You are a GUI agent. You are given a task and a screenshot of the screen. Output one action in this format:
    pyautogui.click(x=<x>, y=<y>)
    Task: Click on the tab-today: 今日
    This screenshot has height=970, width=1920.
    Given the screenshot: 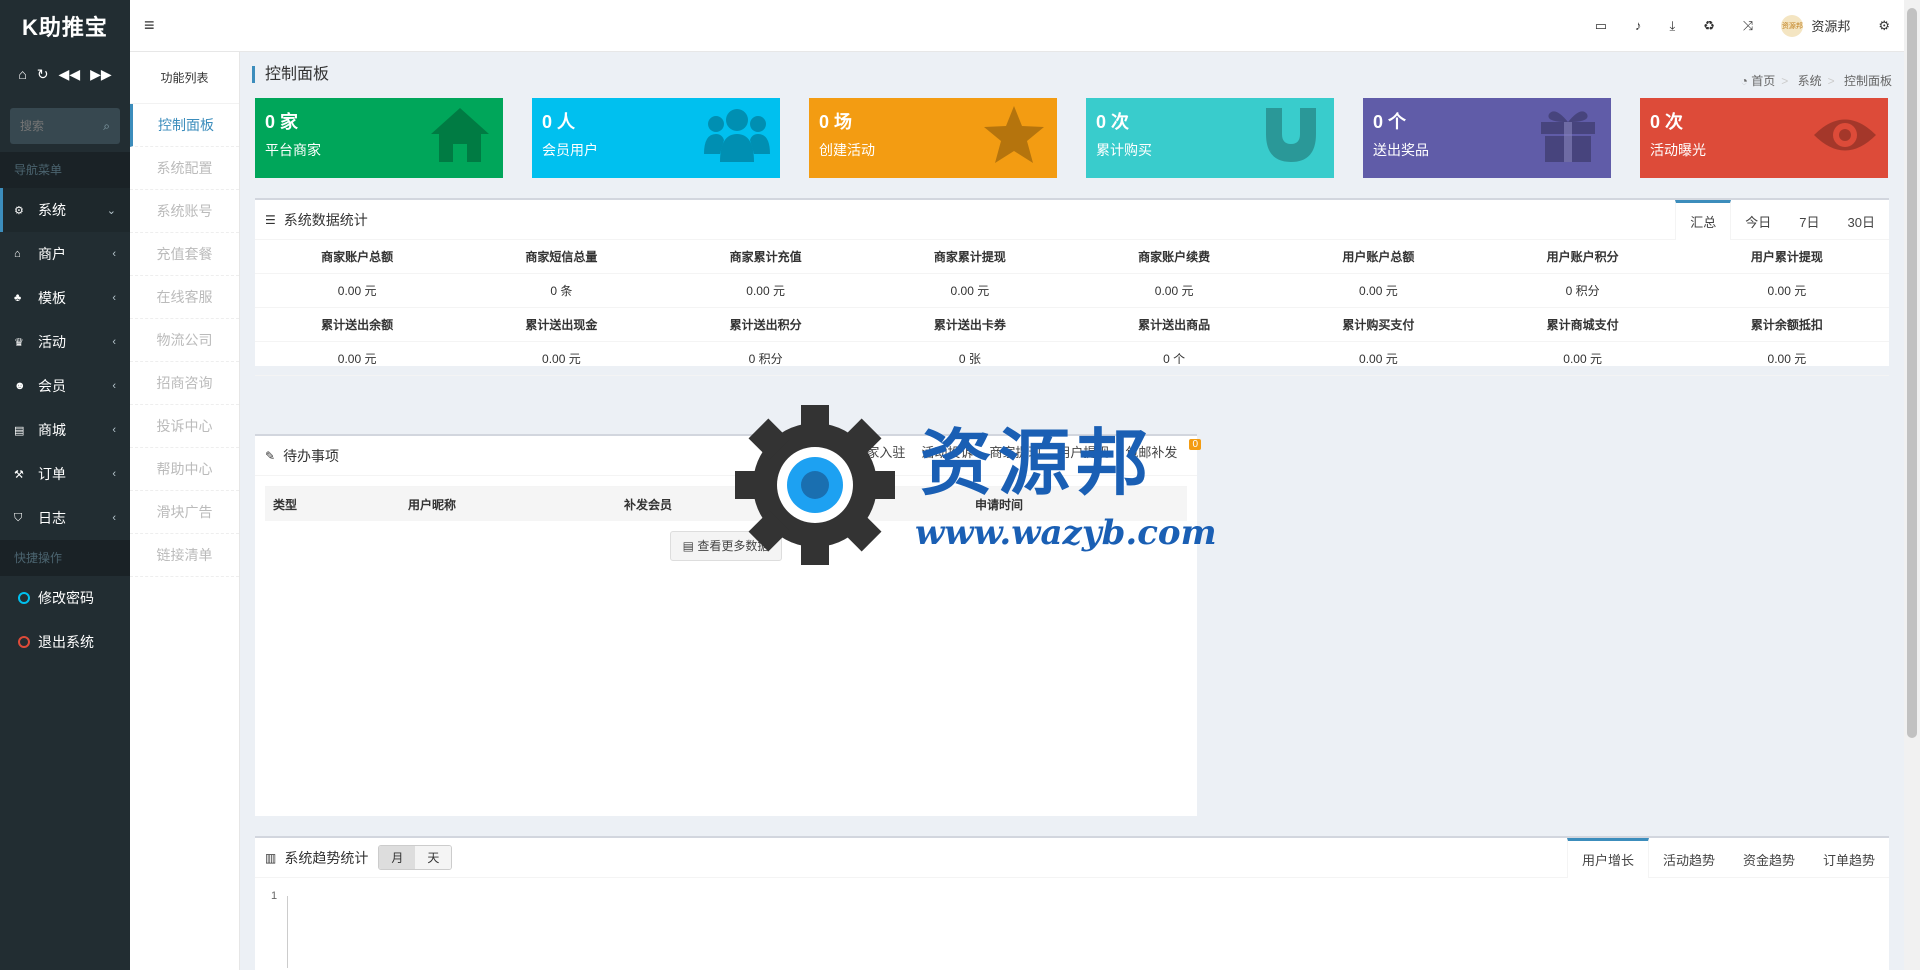 What is the action you would take?
    pyautogui.click(x=1758, y=220)
    